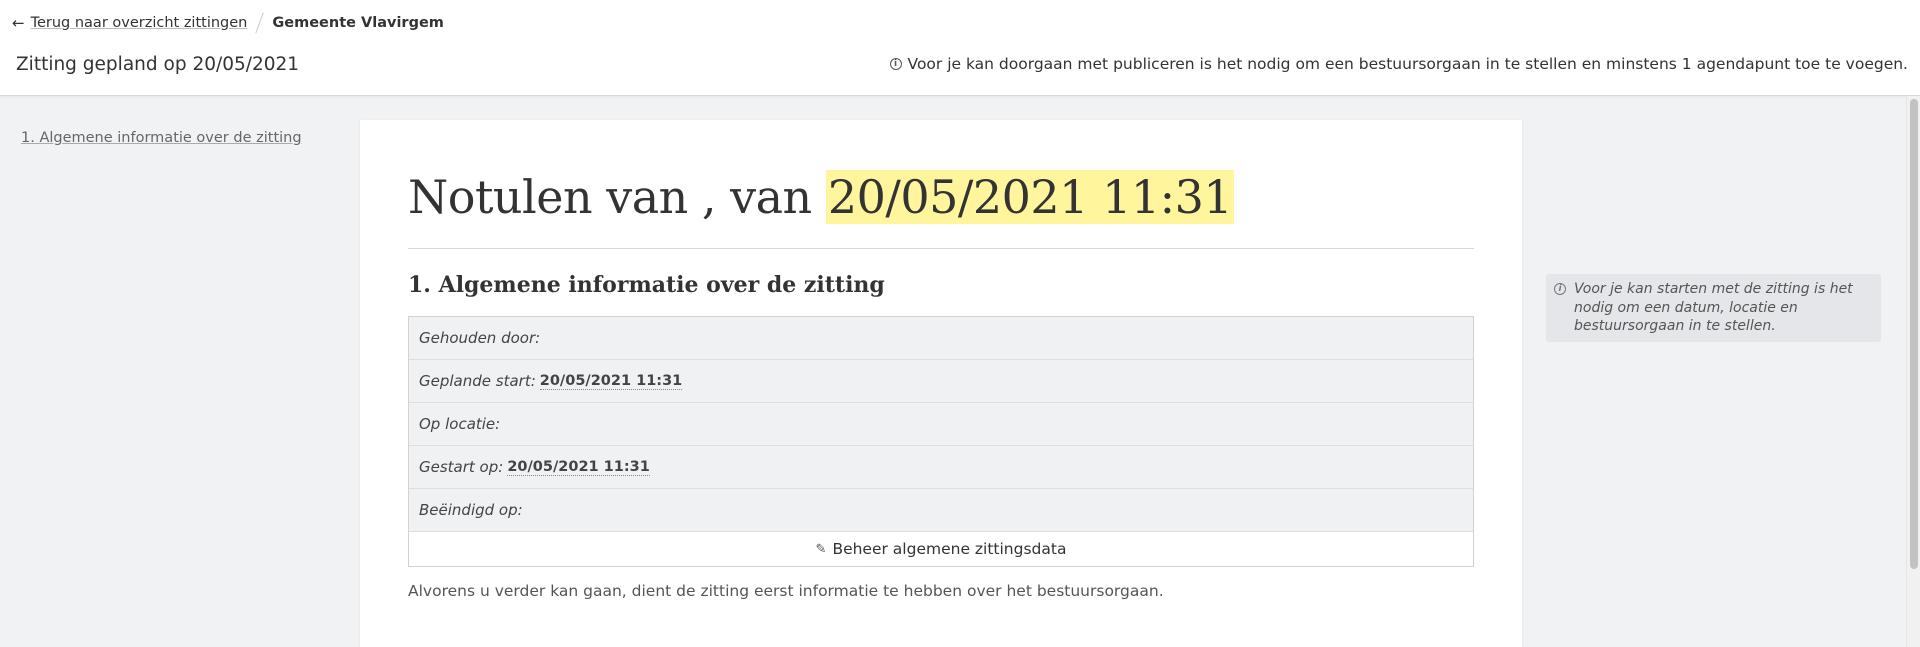 The width and height of the screenshot is (1920, 647). Describe the element at coordinates (941, 424) in the screenshot. I see `table-row-location: Op locatie:` at that location.